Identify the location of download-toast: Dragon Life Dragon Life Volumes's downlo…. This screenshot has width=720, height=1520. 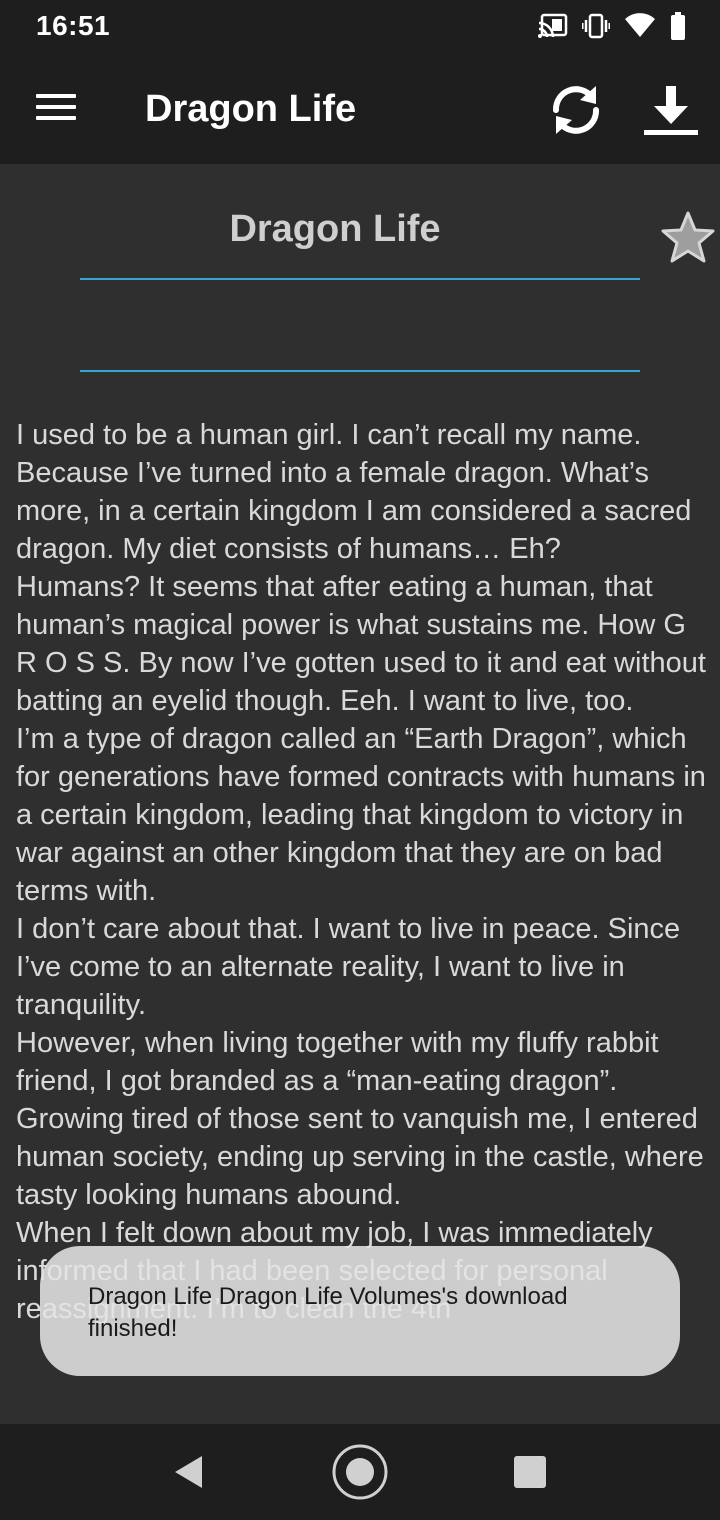
(360, 1311).